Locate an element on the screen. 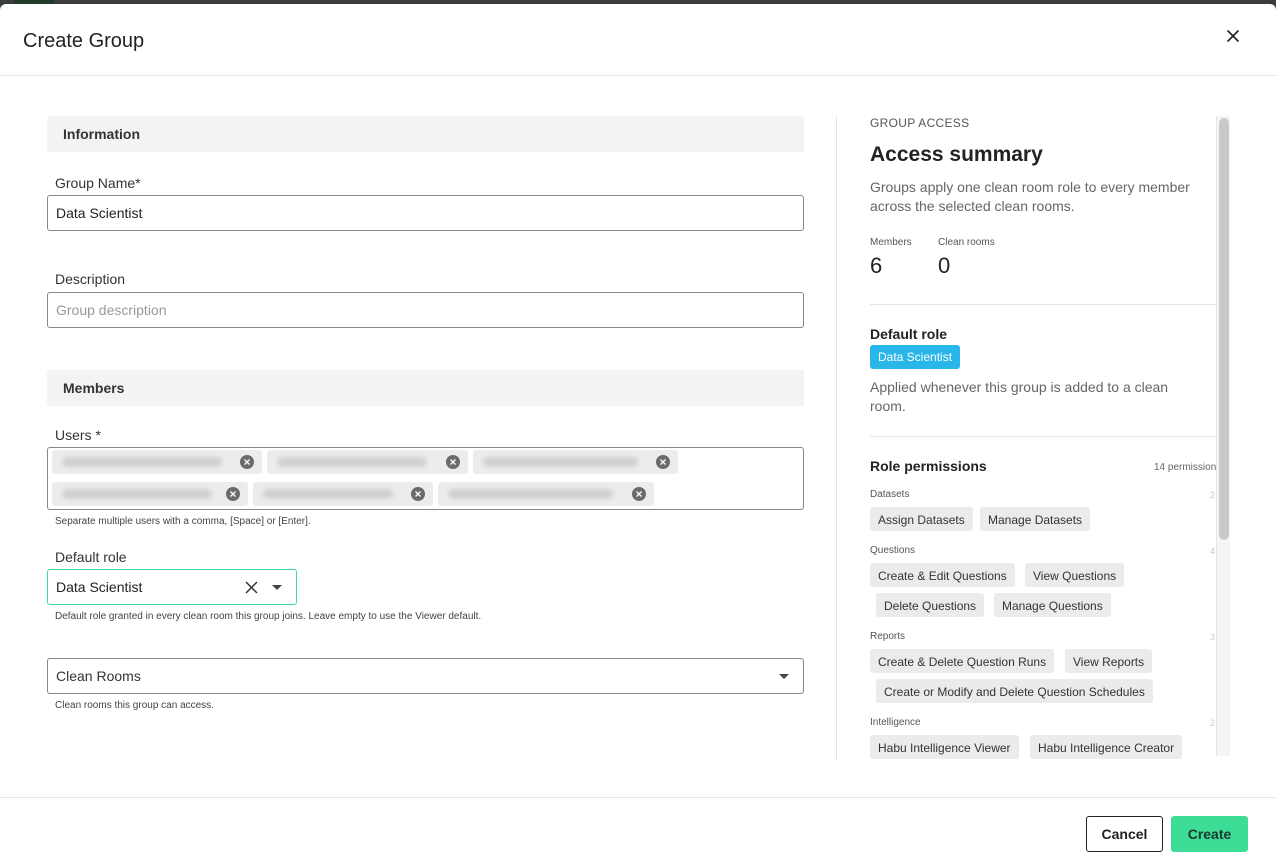  permission-chip: Assign Datasets is located at coordinates (921, 519).